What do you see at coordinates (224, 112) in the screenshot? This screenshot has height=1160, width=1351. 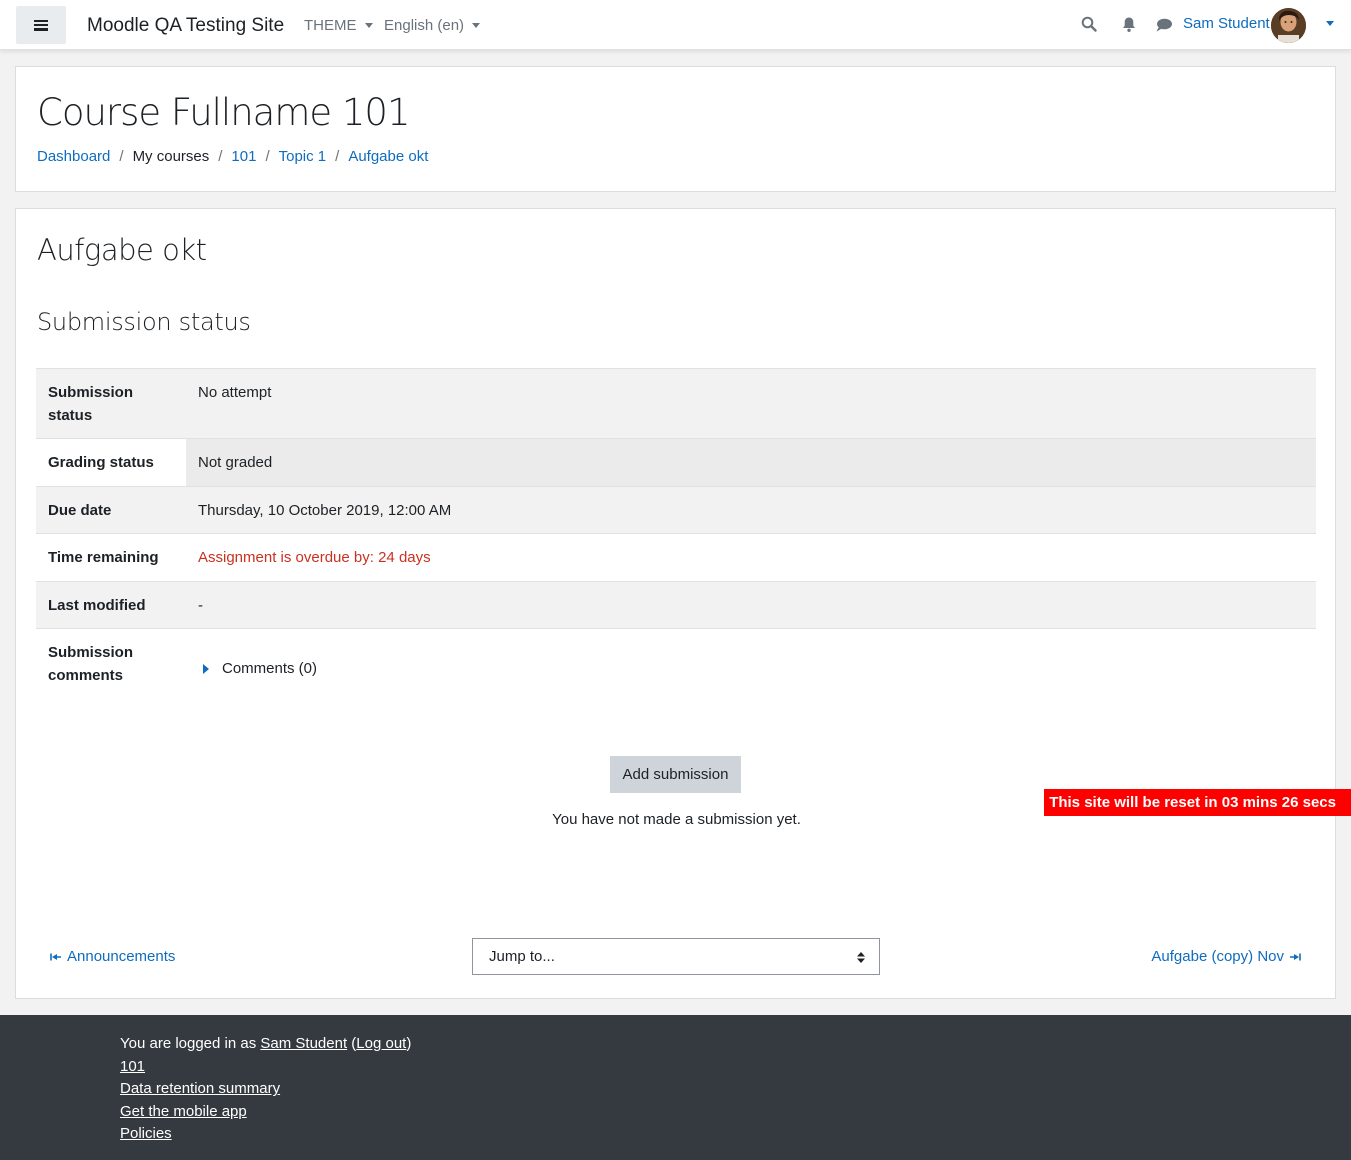 I see `page-title: Course Fullname 101` at bounding box center [224, 112].